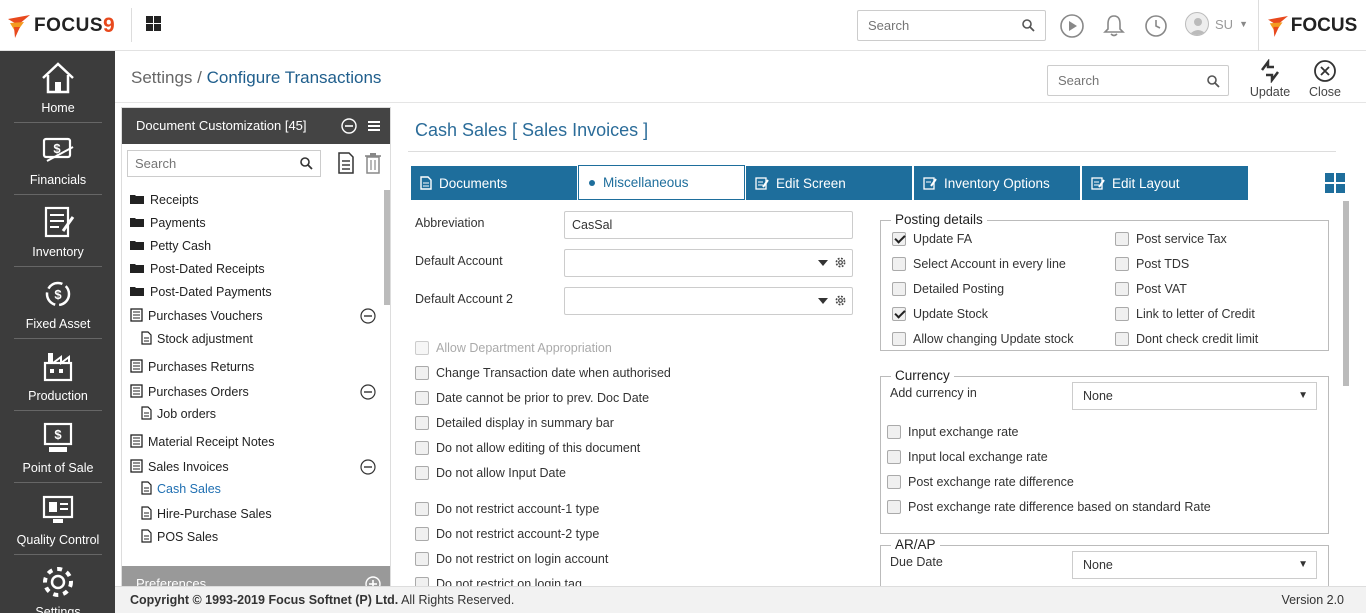  What do you see at coordinates (829, 183) in the screenshot?
I see `tab-edit-screen: Edit Screen` at bounding box center [829, 183].